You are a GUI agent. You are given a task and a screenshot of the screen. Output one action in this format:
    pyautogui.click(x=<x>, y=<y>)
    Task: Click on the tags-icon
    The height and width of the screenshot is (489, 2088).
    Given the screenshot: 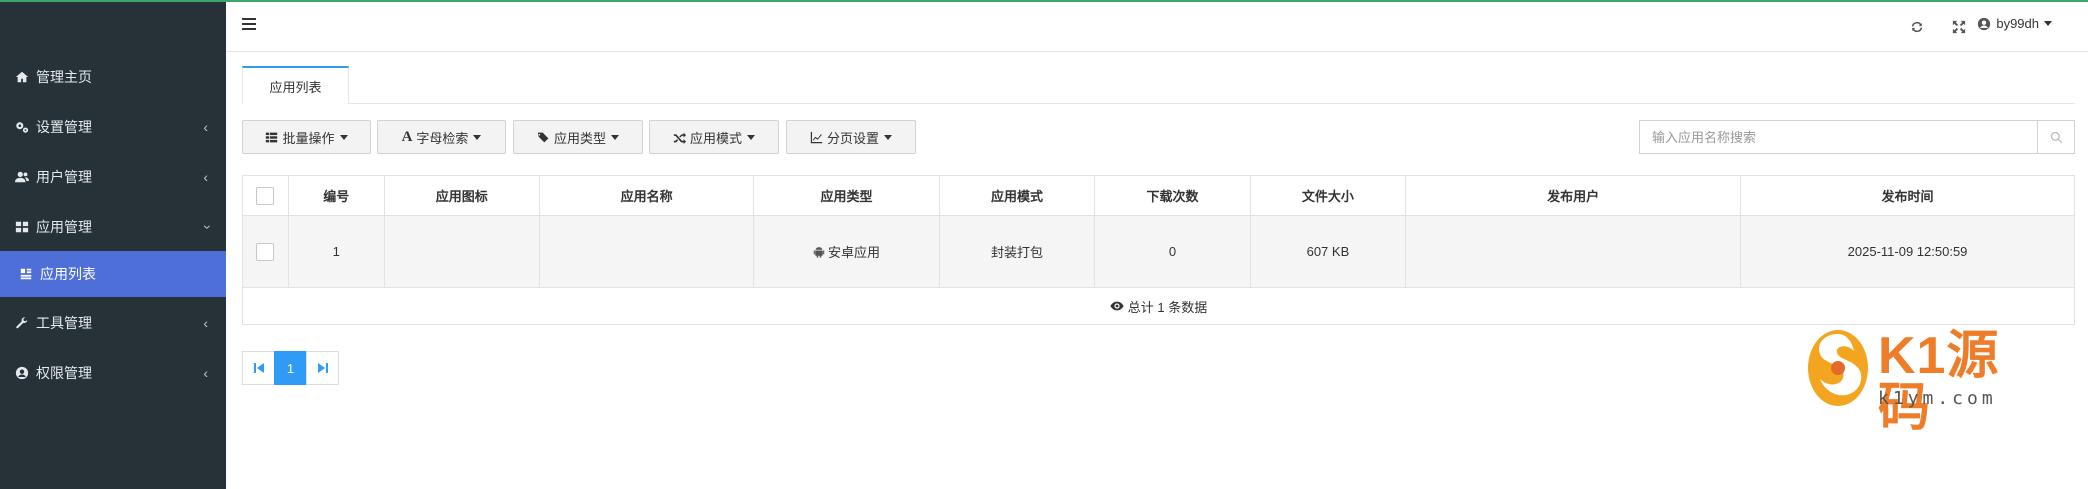 What is the action you would take?
    pyautogui.click(x=543, y=137)
    